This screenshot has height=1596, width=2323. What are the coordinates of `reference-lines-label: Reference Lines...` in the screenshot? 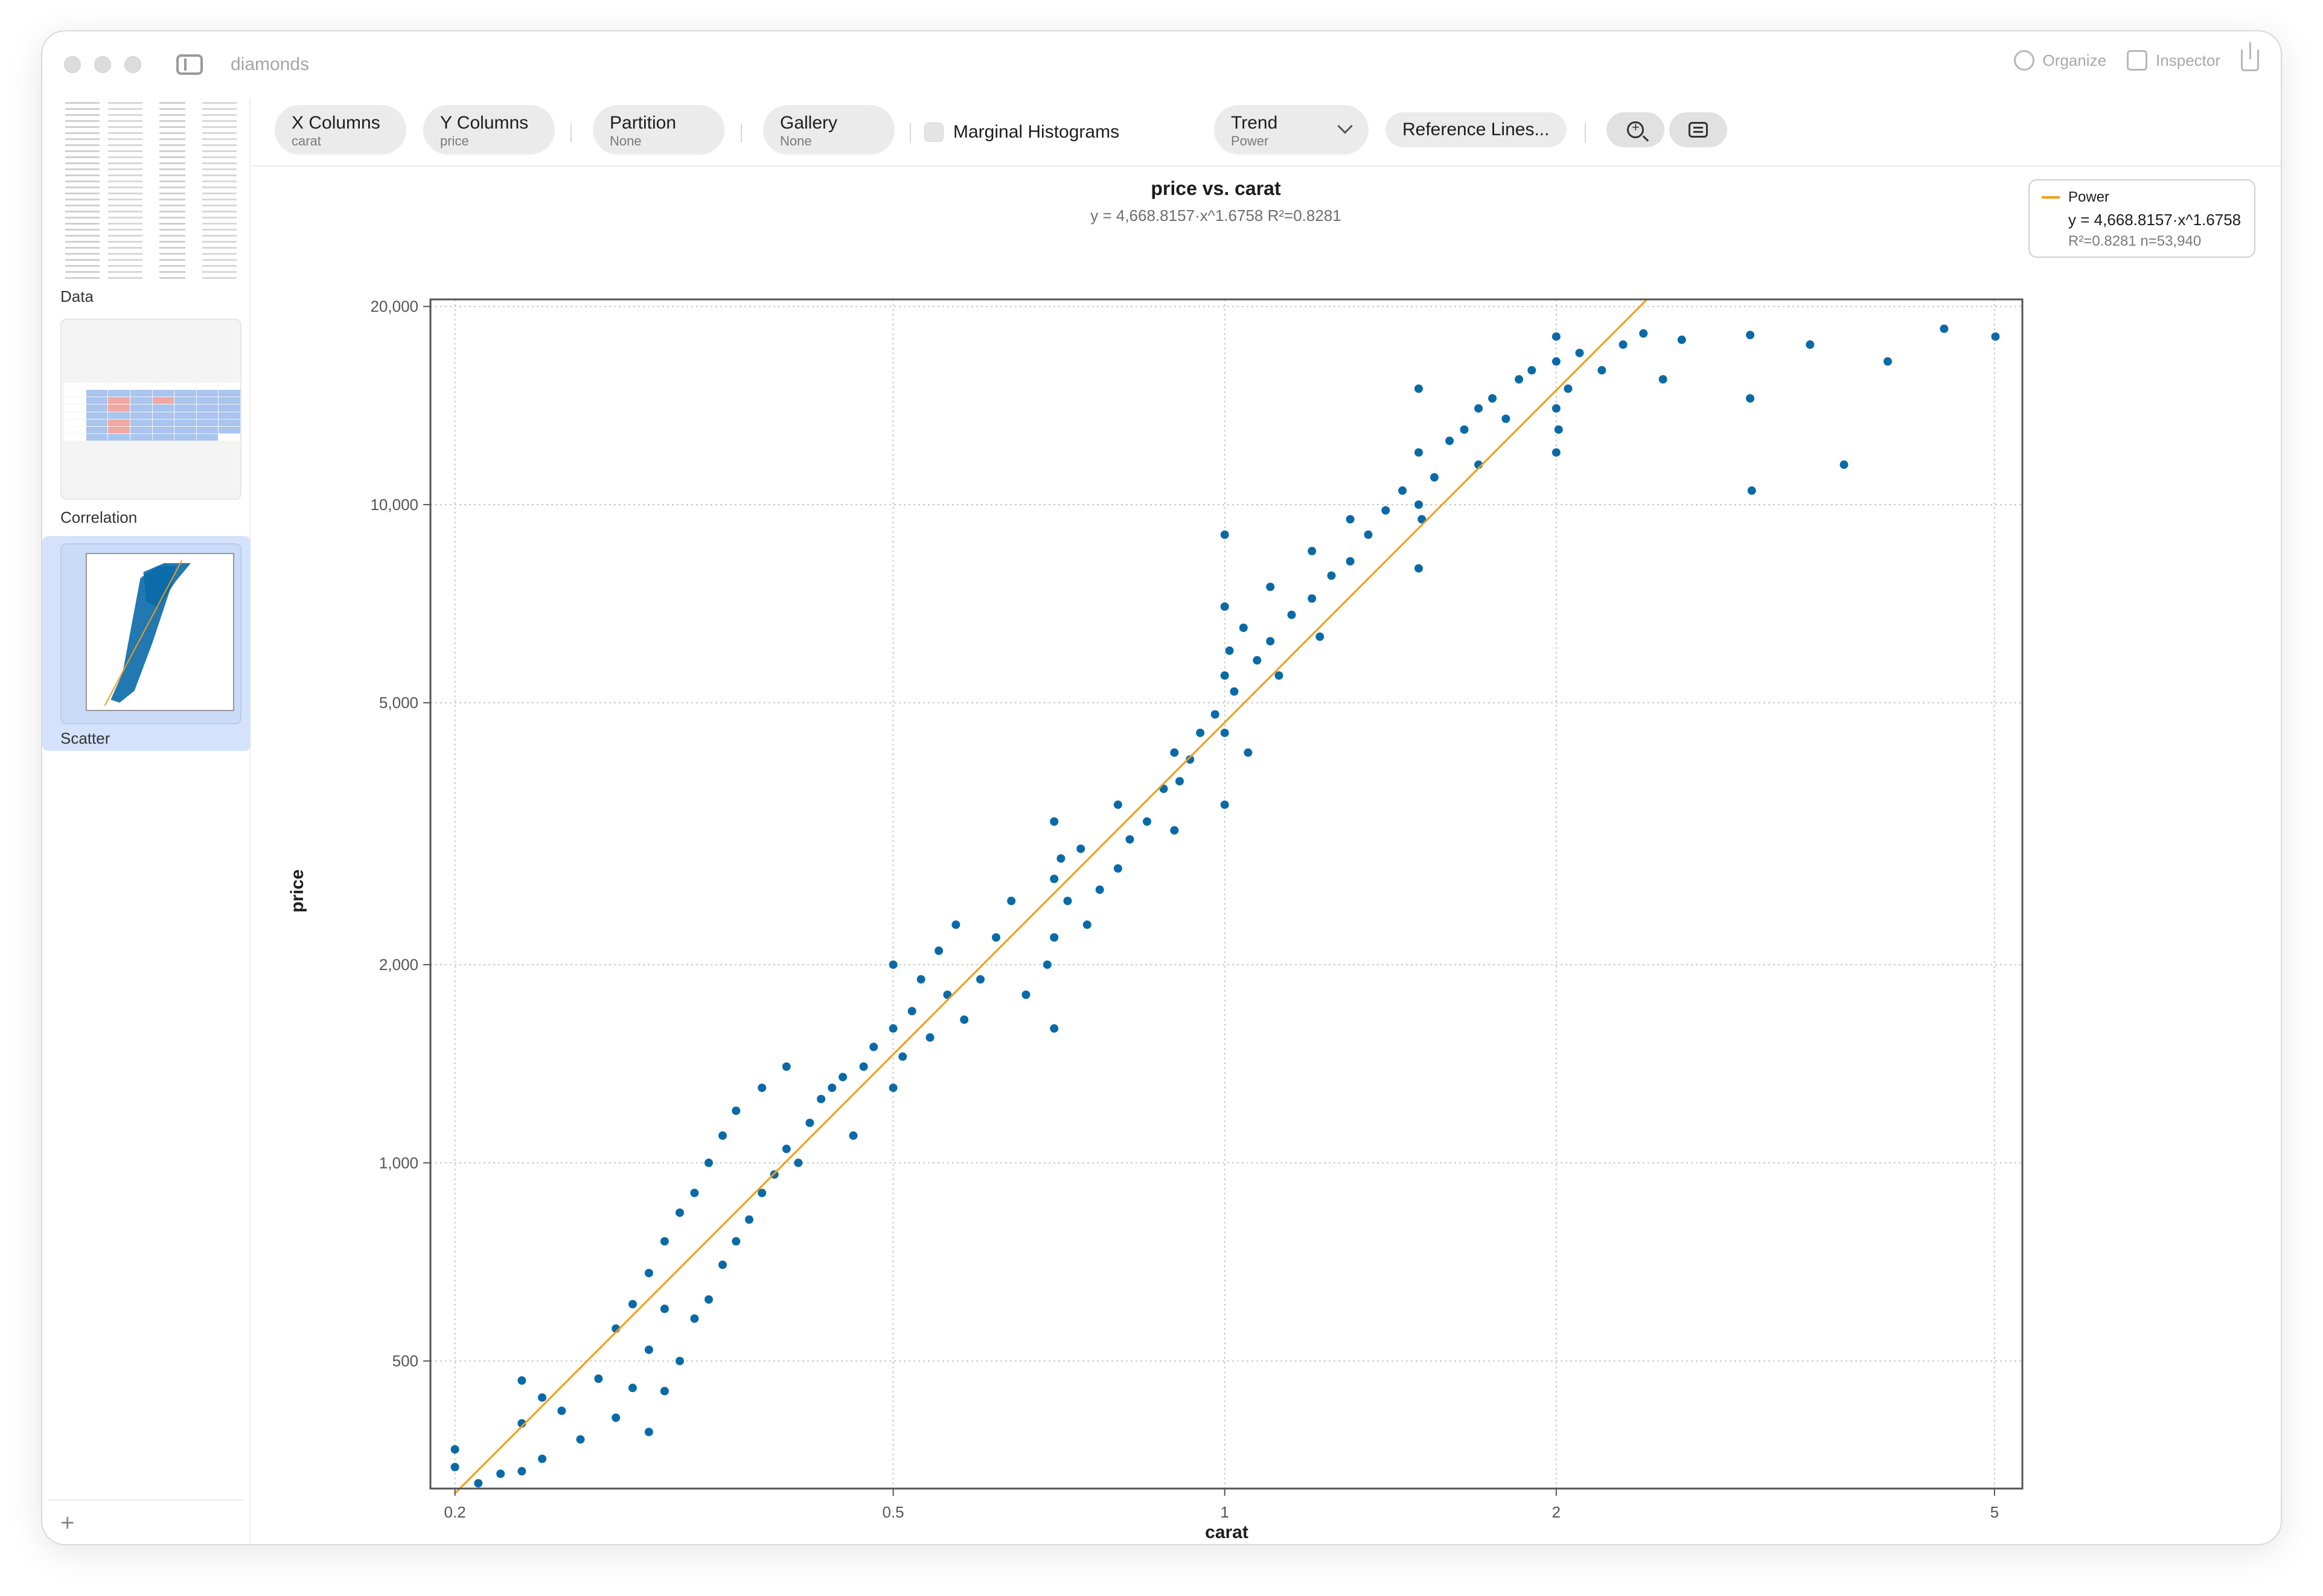 It's located at (1476, 129).